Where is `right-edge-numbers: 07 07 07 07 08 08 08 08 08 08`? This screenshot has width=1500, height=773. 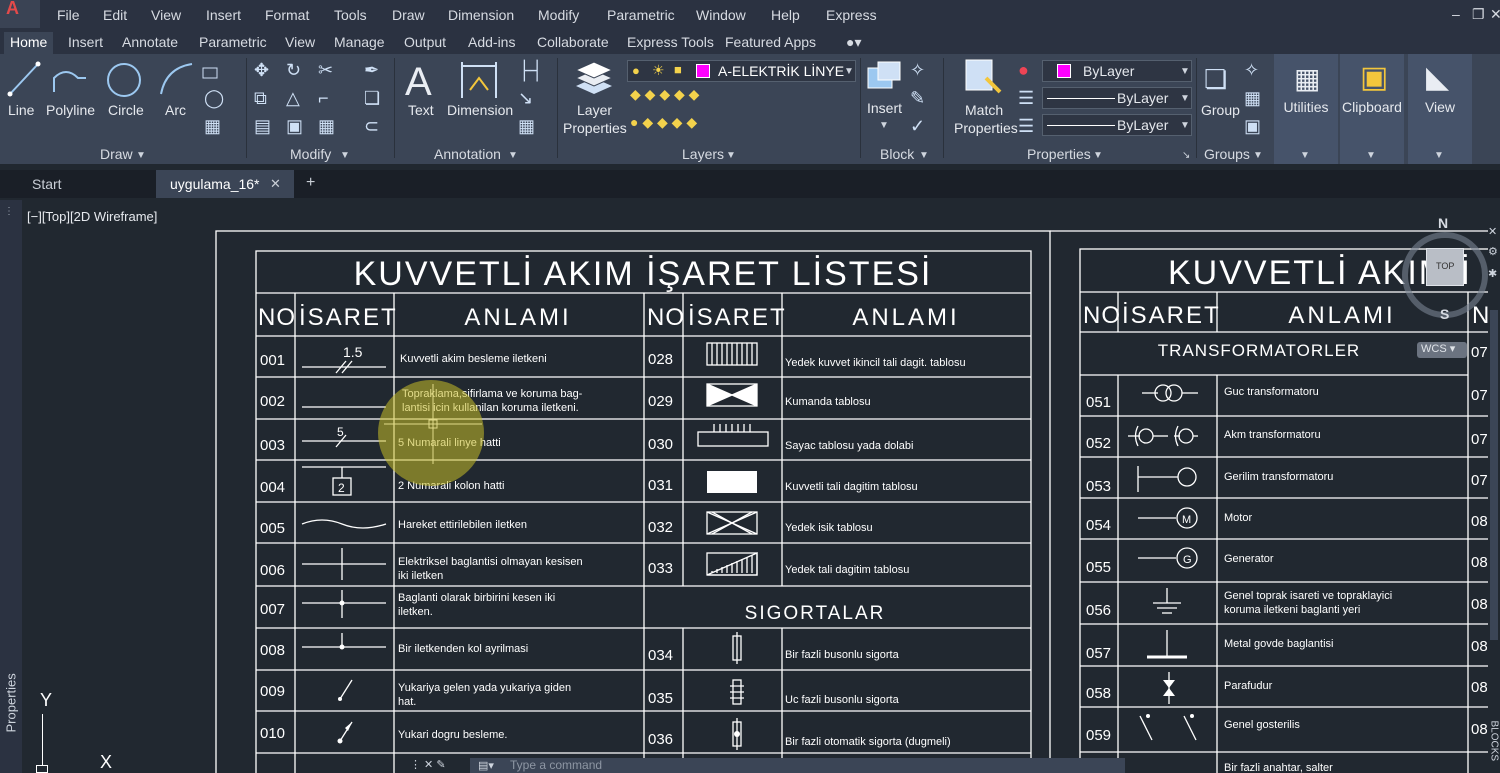
right-edge-numbers: 07 07 07 07 08 08 08 08 08 08 is located at coordinates (1479, 541).